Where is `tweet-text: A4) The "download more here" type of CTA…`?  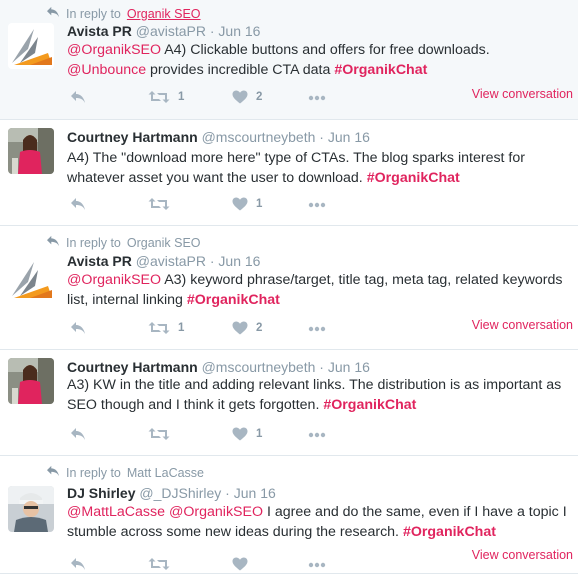 tweet-text: A4) The "download more here" type of CTA… is located at coordinates (317, 168).